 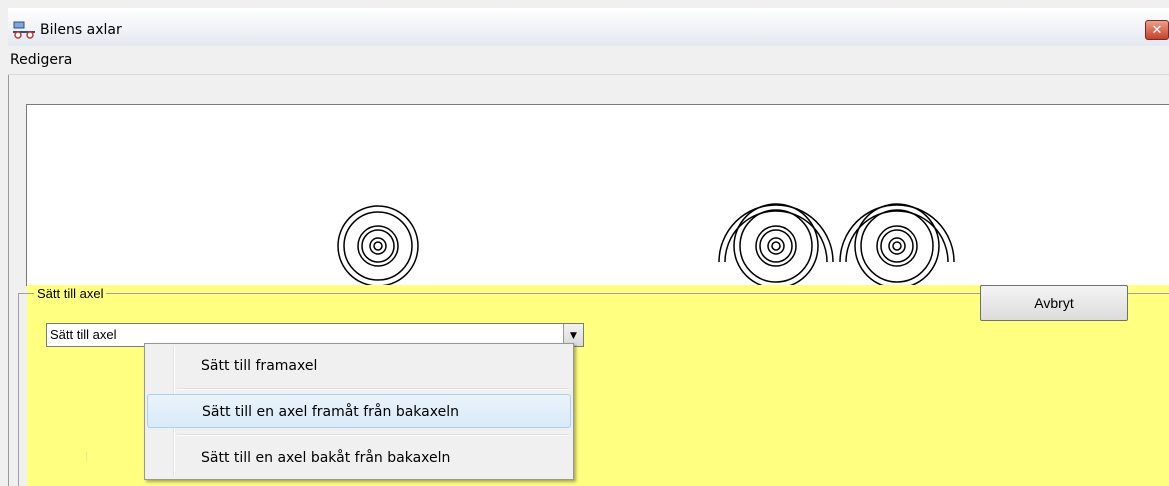 I want to click on group-border-left, so click(x=18, y=389).